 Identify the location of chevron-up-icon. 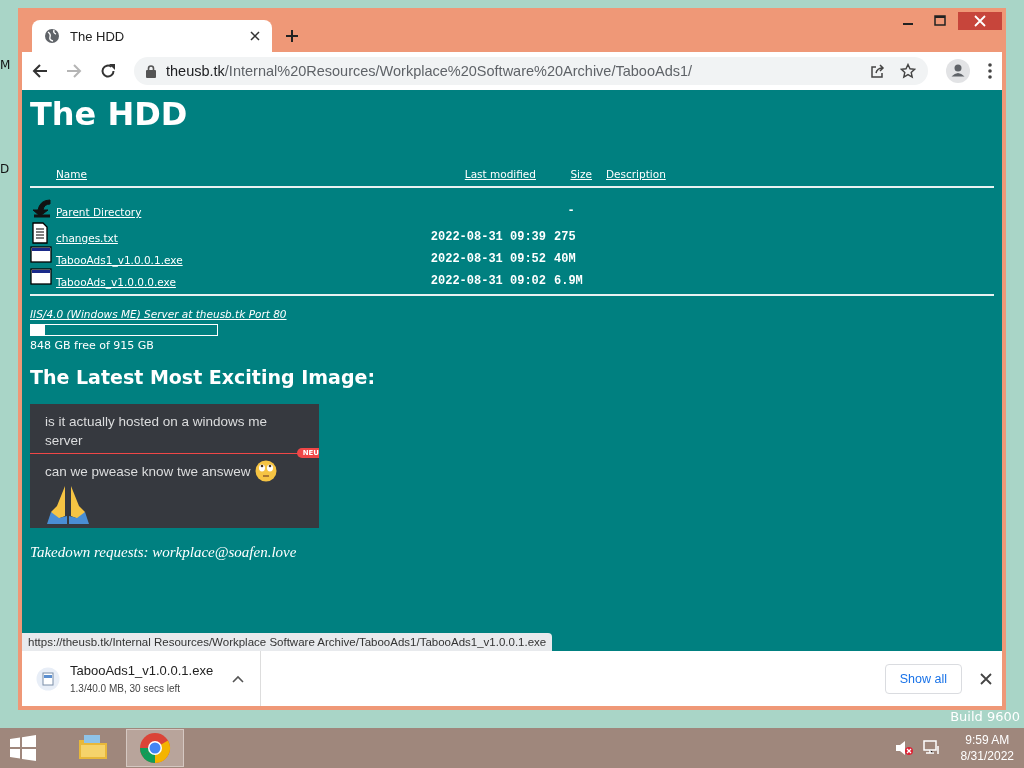
(238, 678).